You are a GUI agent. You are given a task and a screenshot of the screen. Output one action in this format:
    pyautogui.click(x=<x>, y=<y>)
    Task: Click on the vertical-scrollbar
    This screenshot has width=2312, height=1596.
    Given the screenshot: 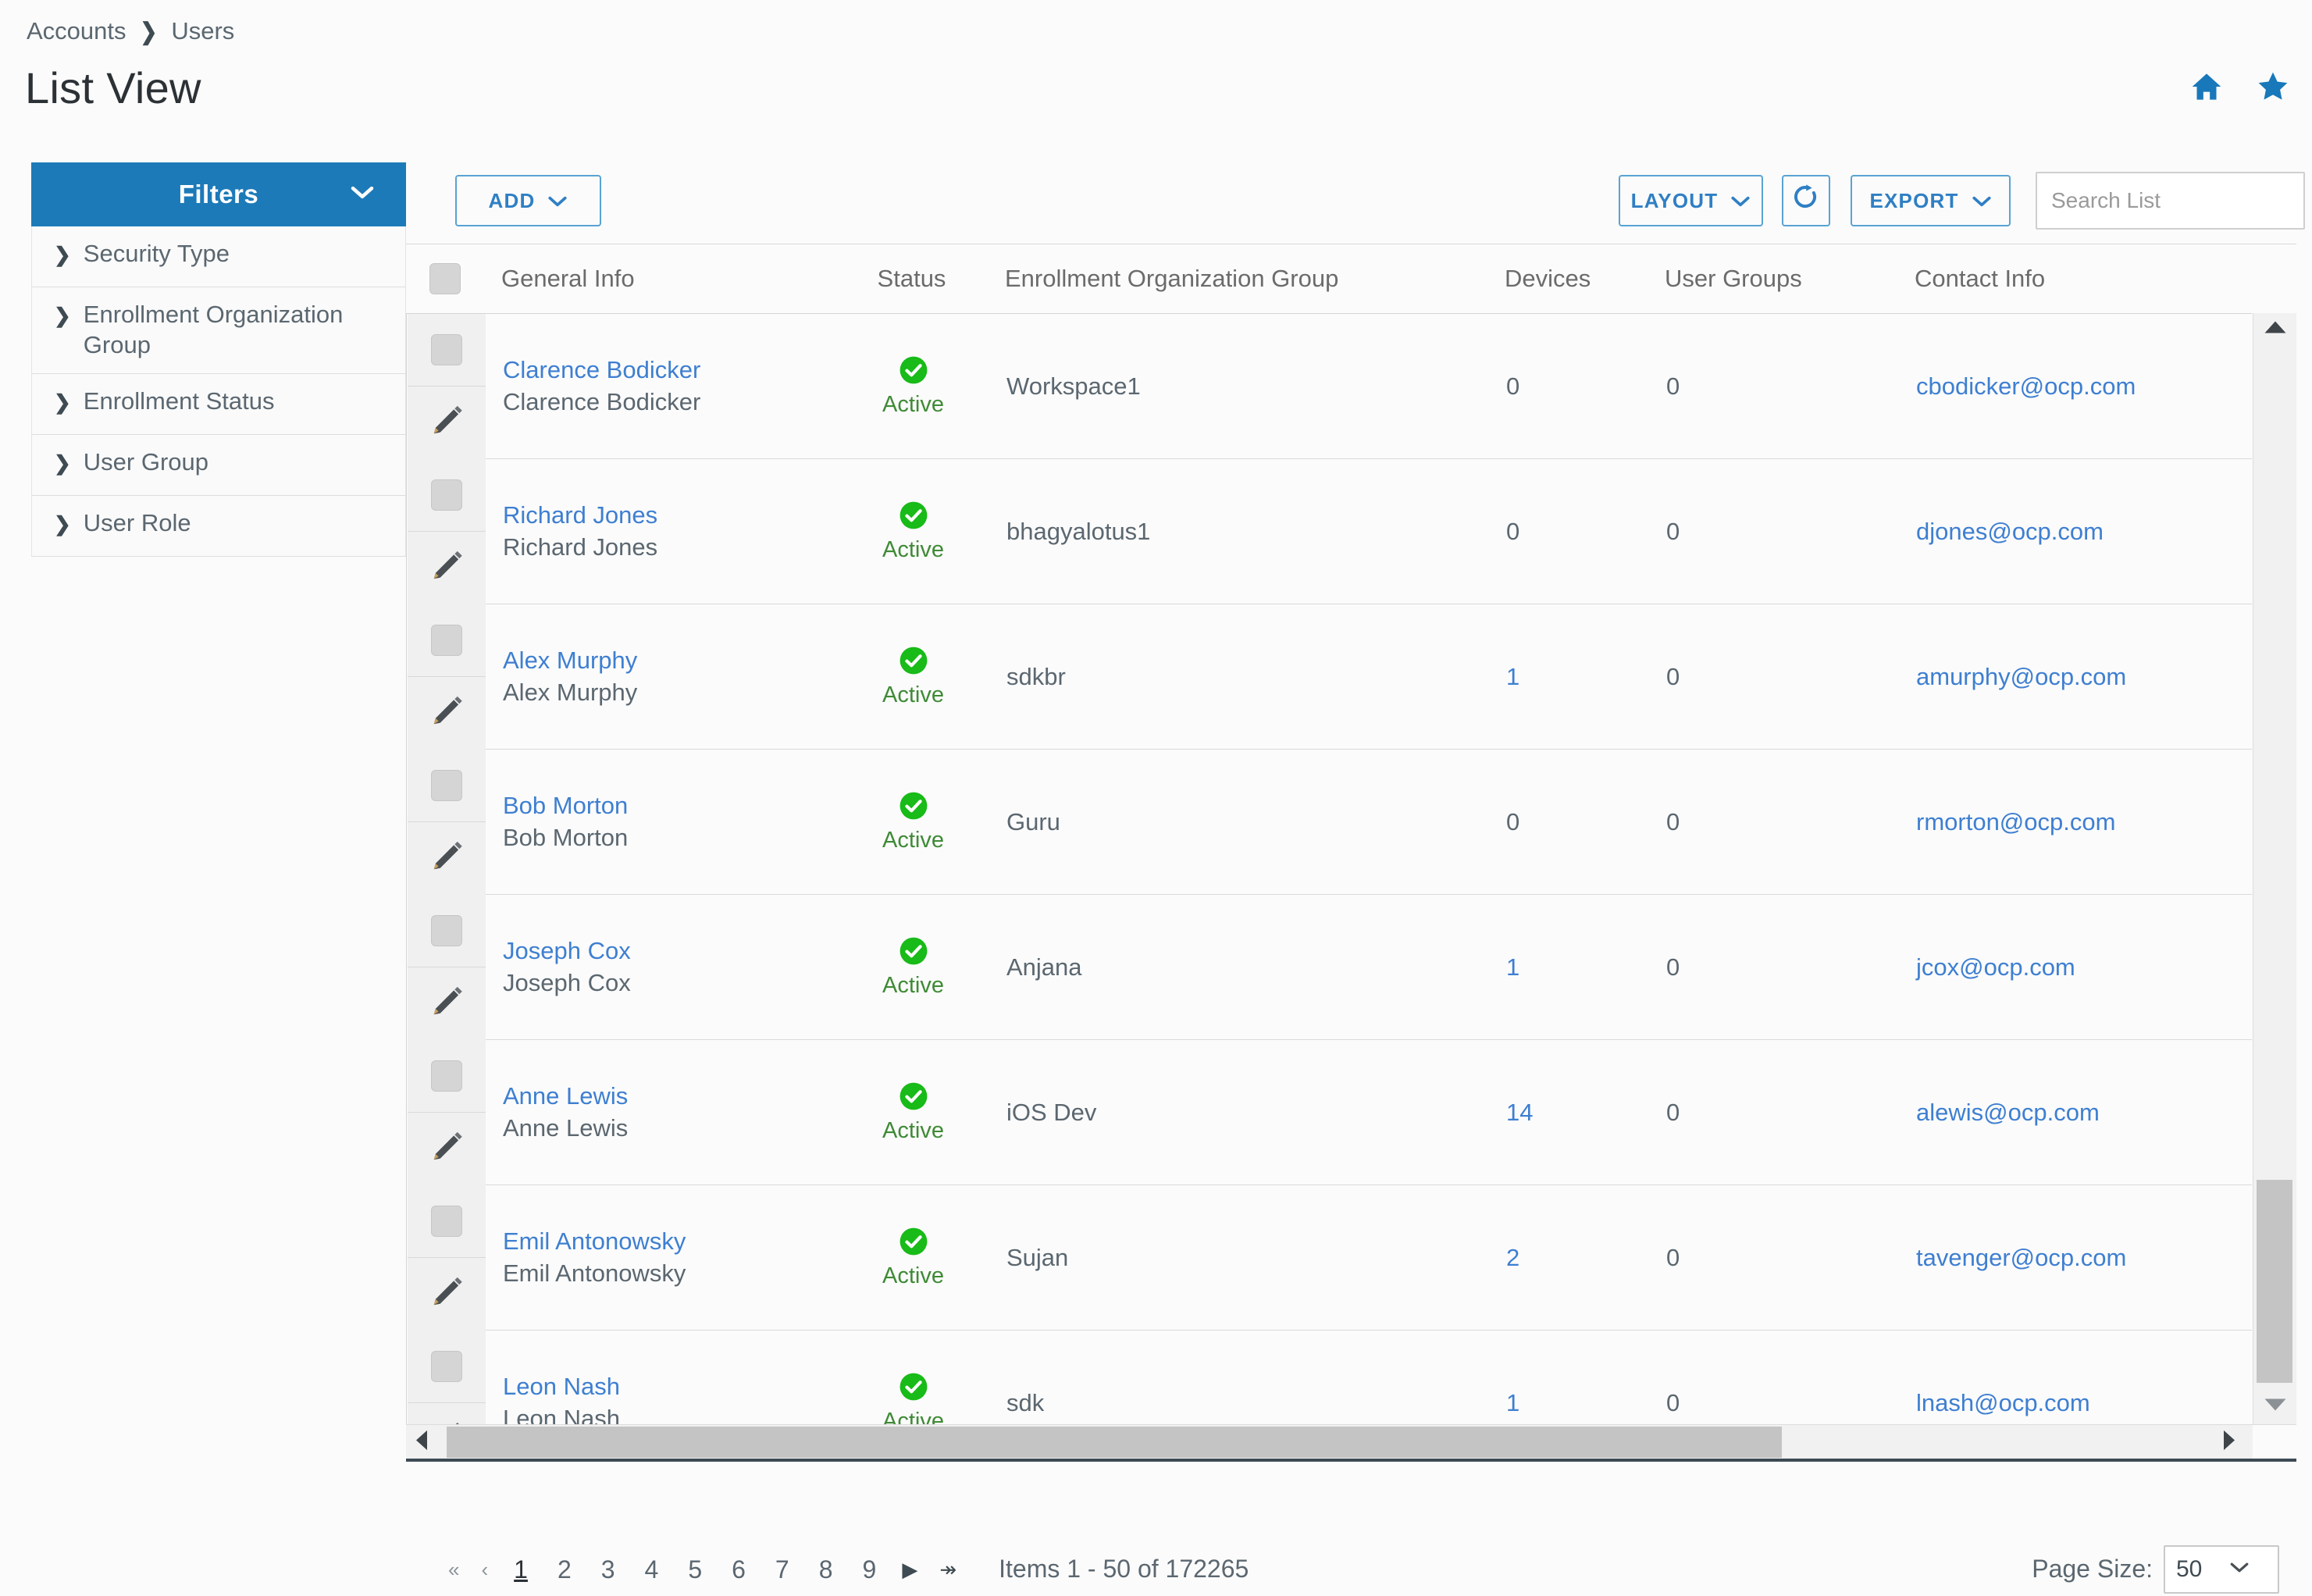 What is the action you would take?
    pyautogui.click(x=2274, y=868)
    